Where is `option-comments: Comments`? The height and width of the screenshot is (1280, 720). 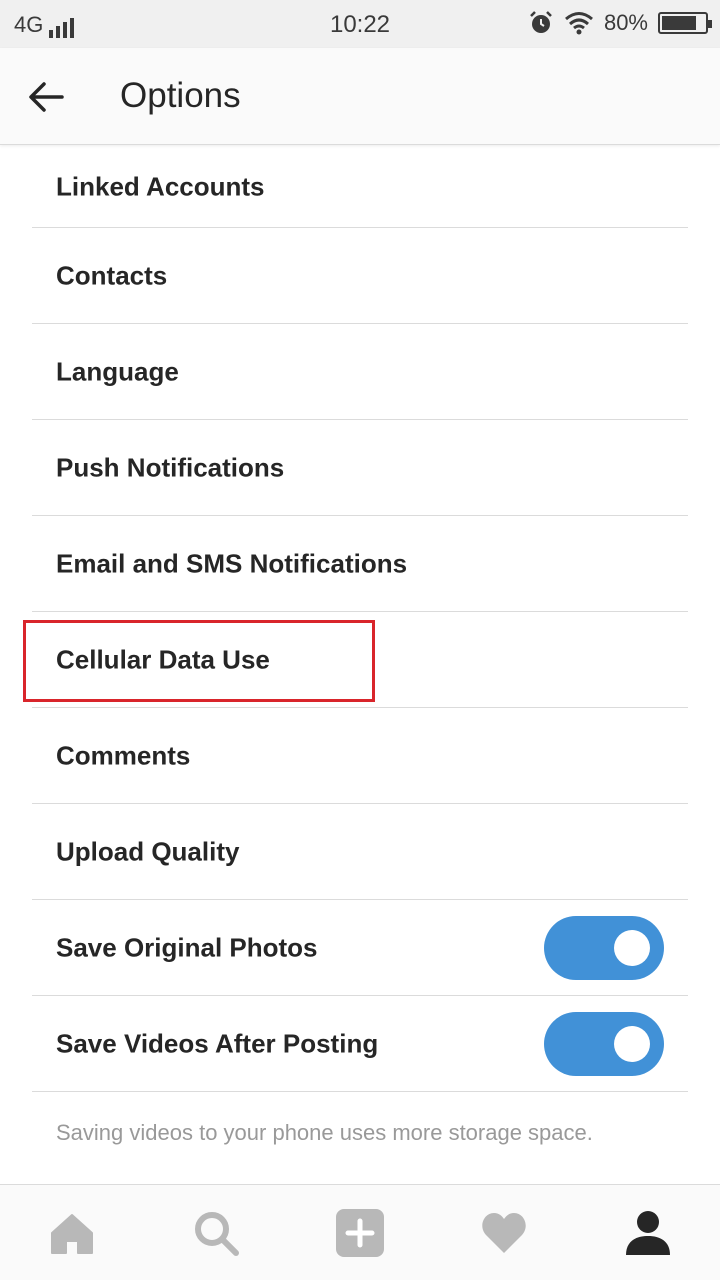 option-comments: Comments is located at coordinates (360, 756).